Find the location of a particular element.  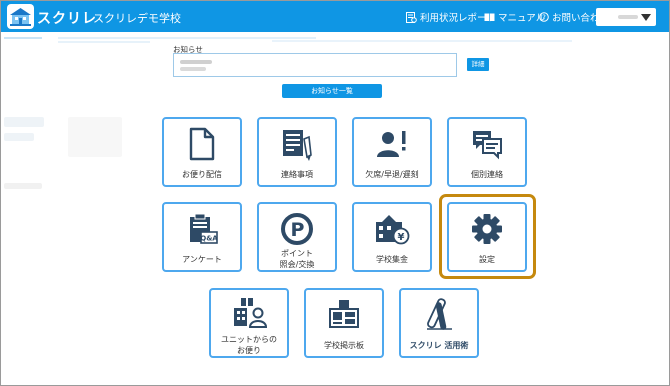

tile-school-payment: ¥ 学校集金 is located at coordinates (392, 237).